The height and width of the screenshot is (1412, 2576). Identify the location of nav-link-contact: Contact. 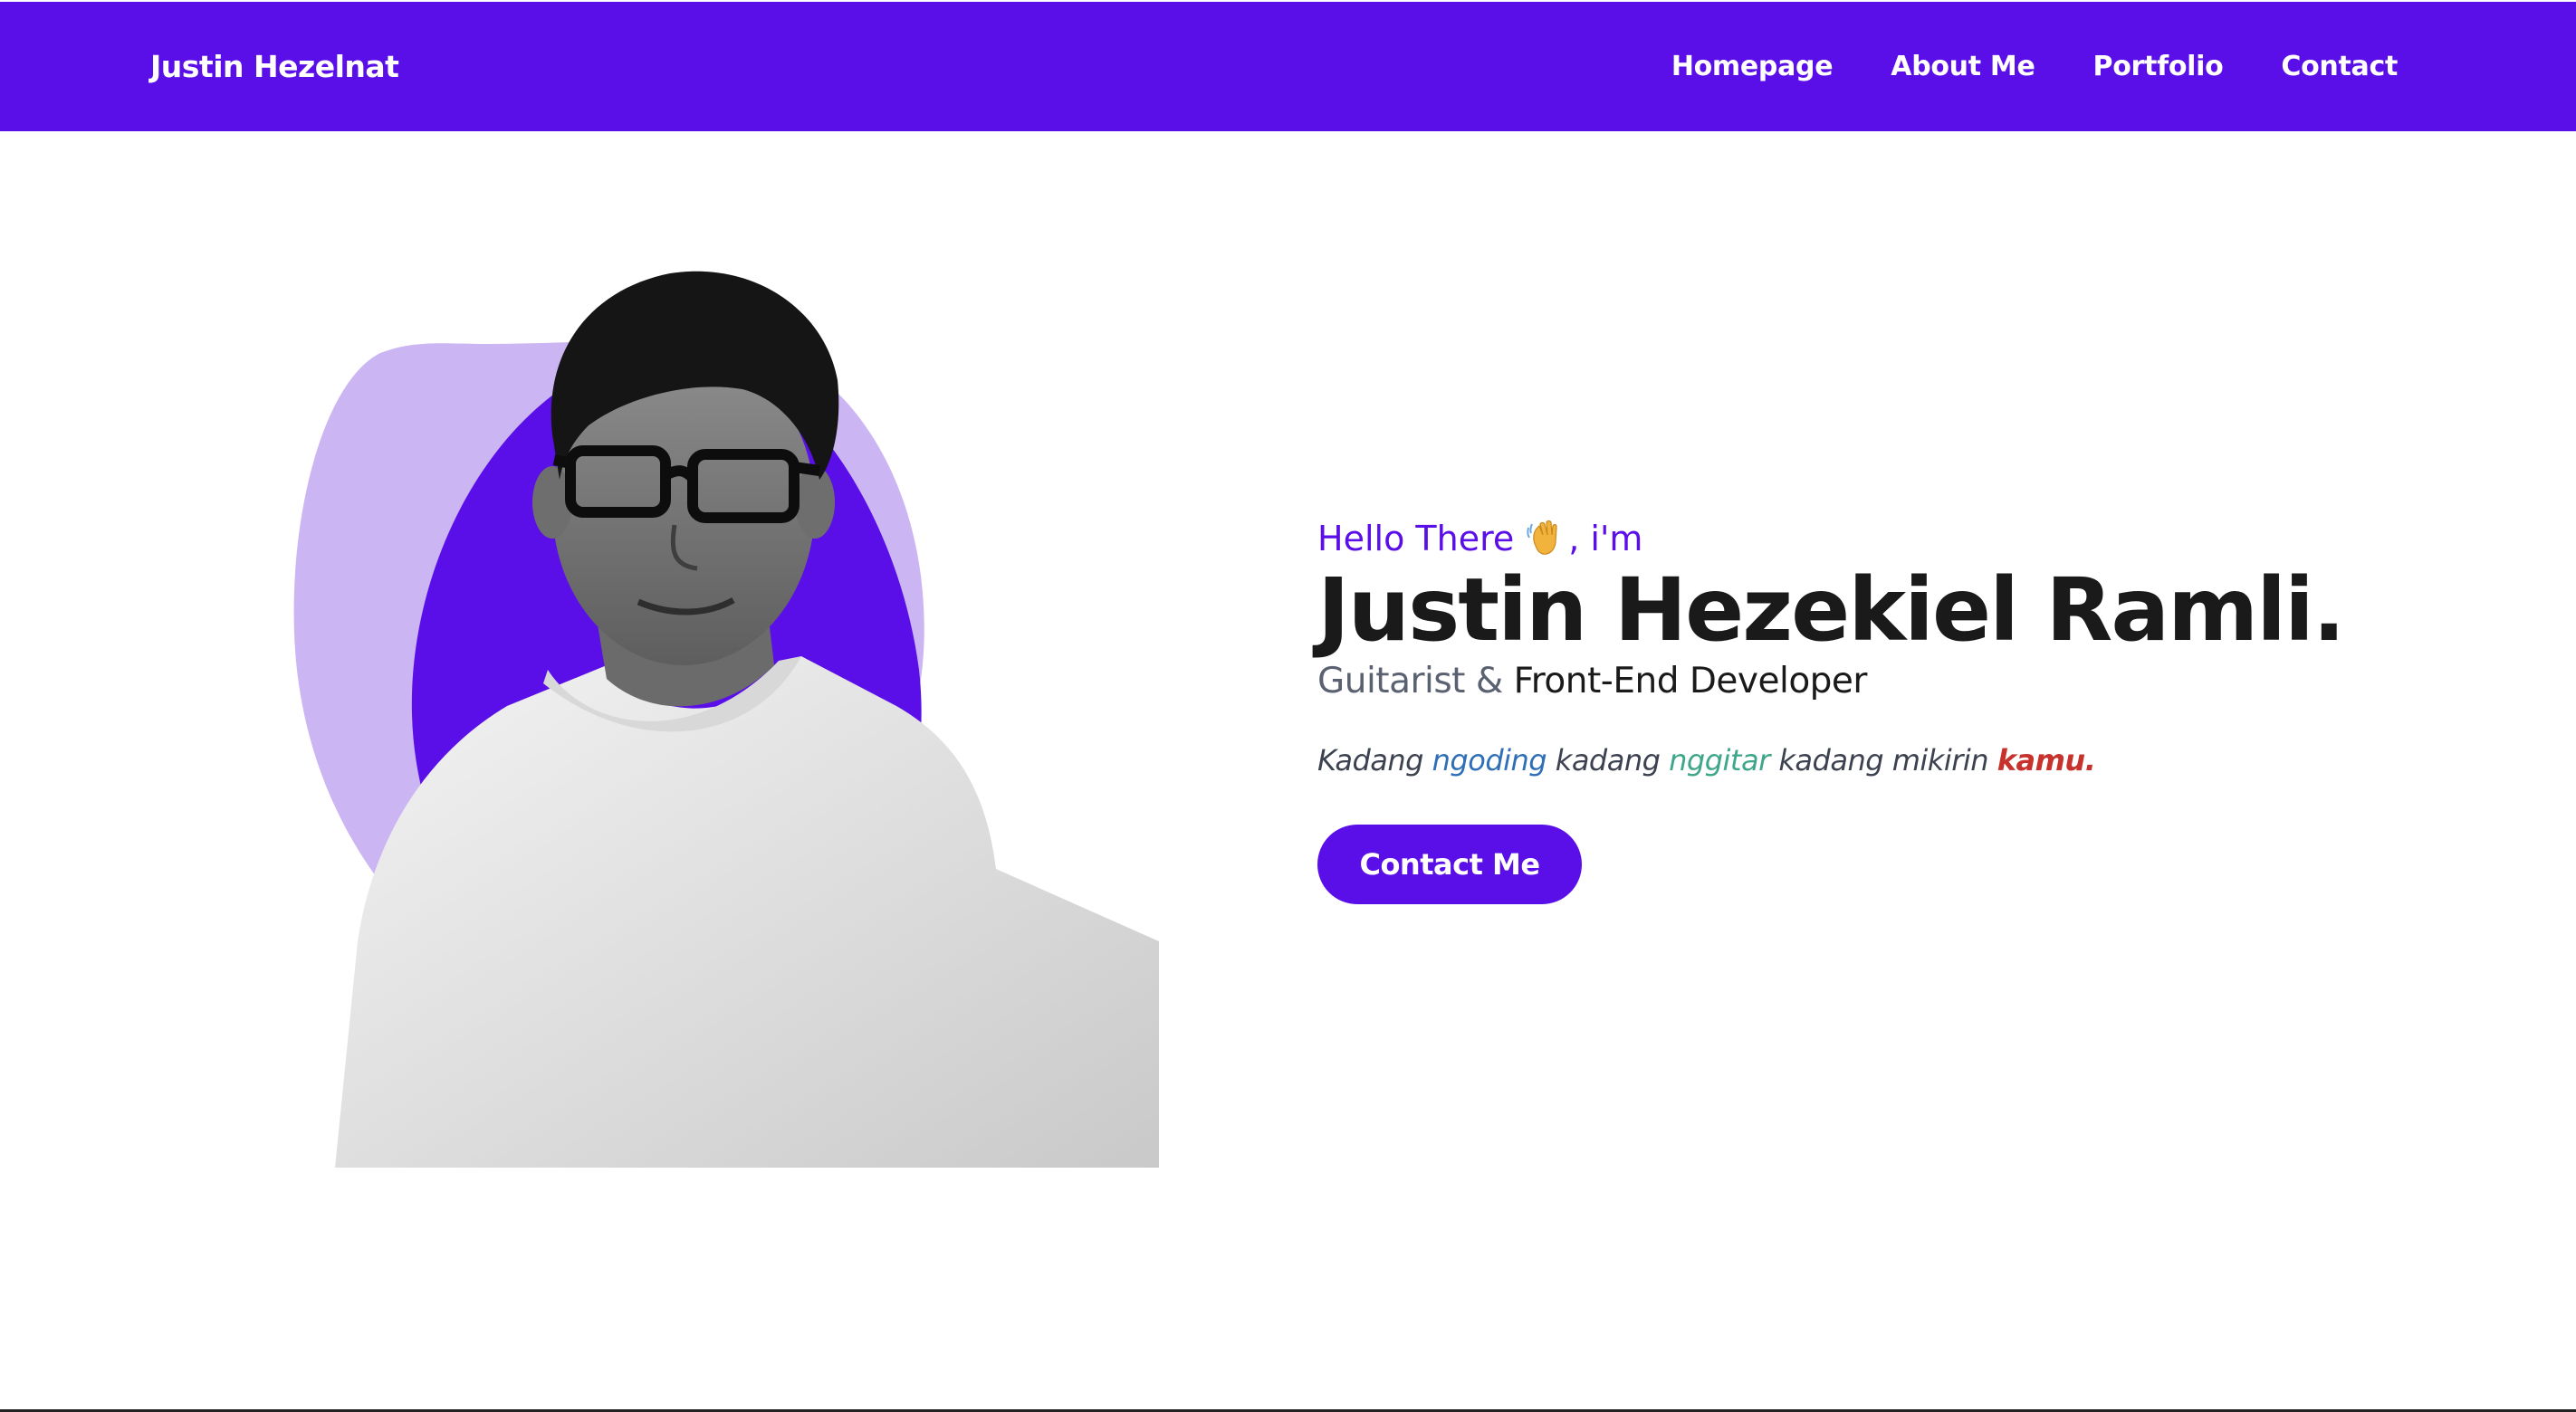
(2339, 67).